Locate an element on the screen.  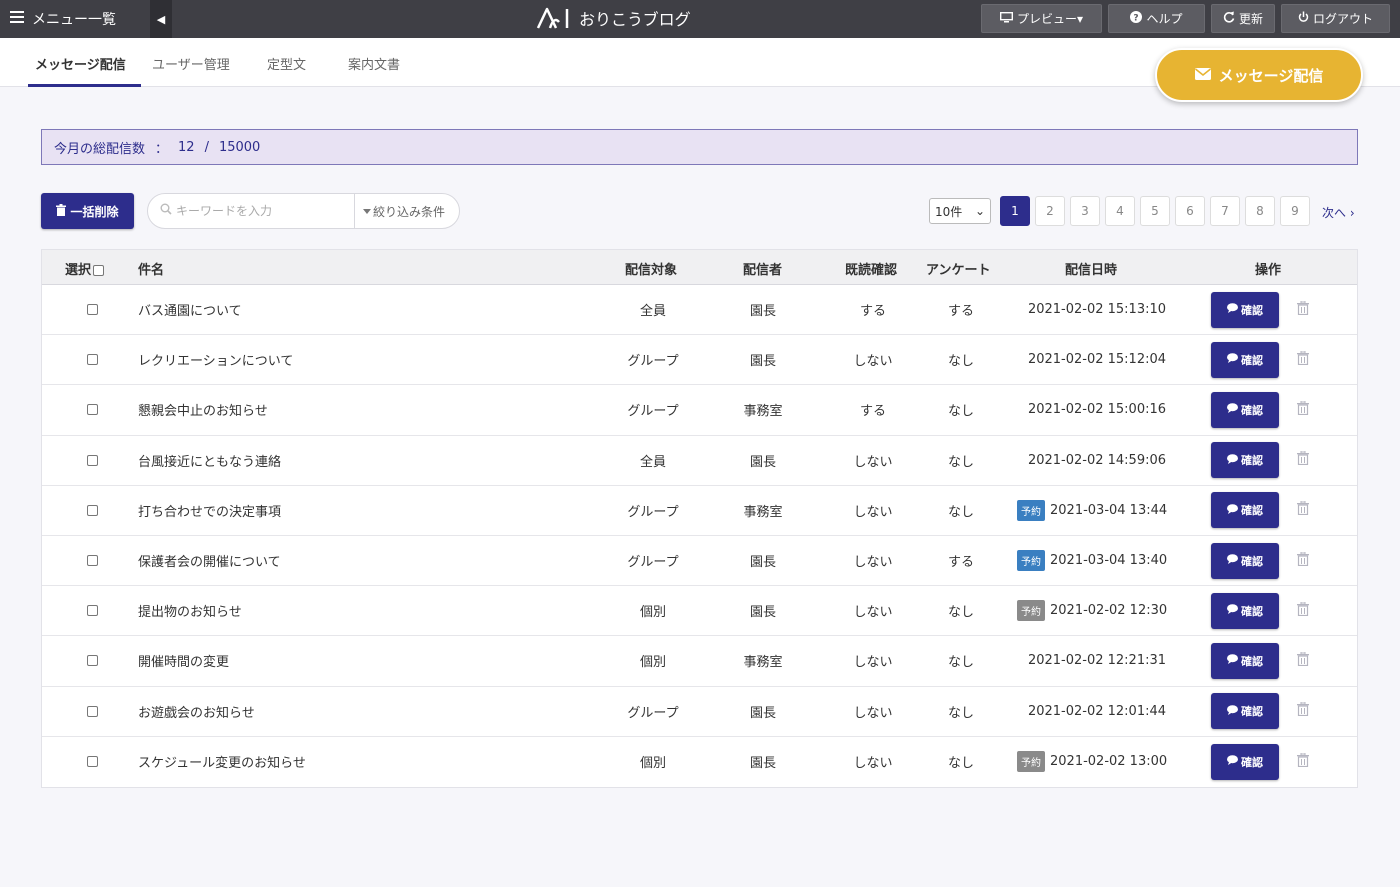
active-tab-indicator is located at coordinates (84, 85).